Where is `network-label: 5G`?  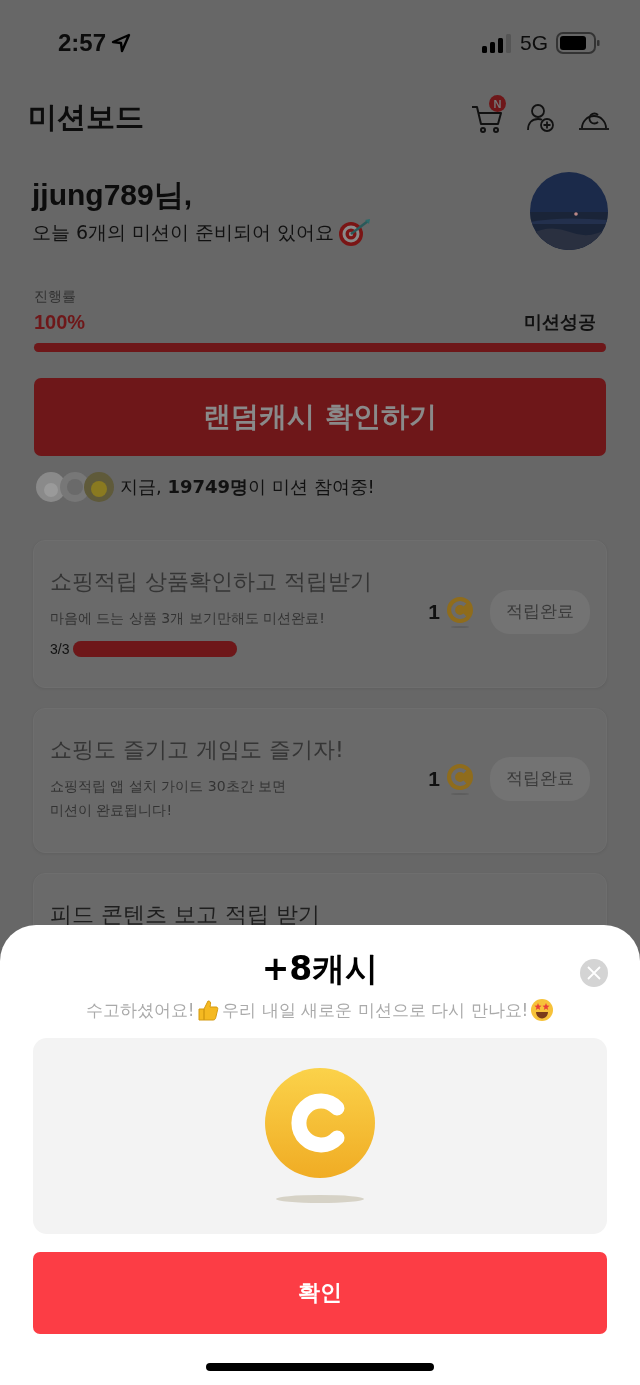 network-label: 5G is located at coordinates (534, 43).